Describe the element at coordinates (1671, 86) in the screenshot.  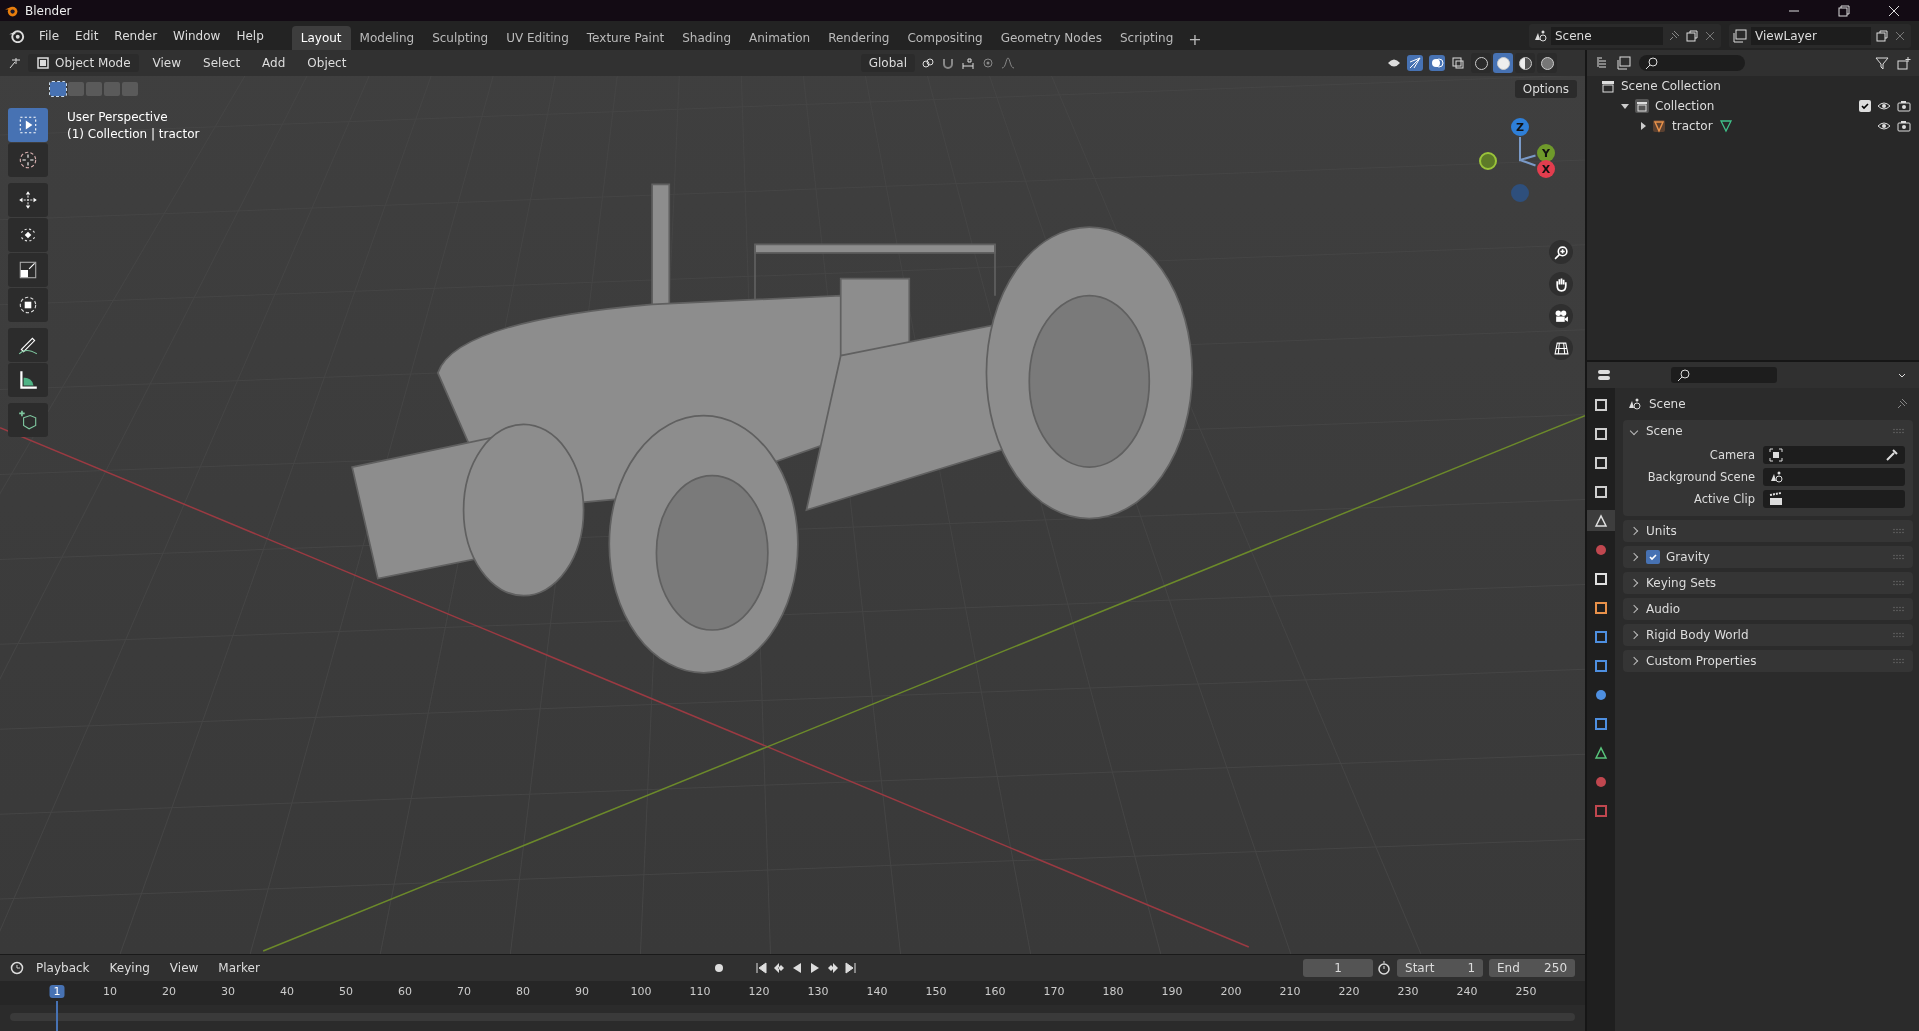
I see `outliner-item-label: Scene Collection` at that location.